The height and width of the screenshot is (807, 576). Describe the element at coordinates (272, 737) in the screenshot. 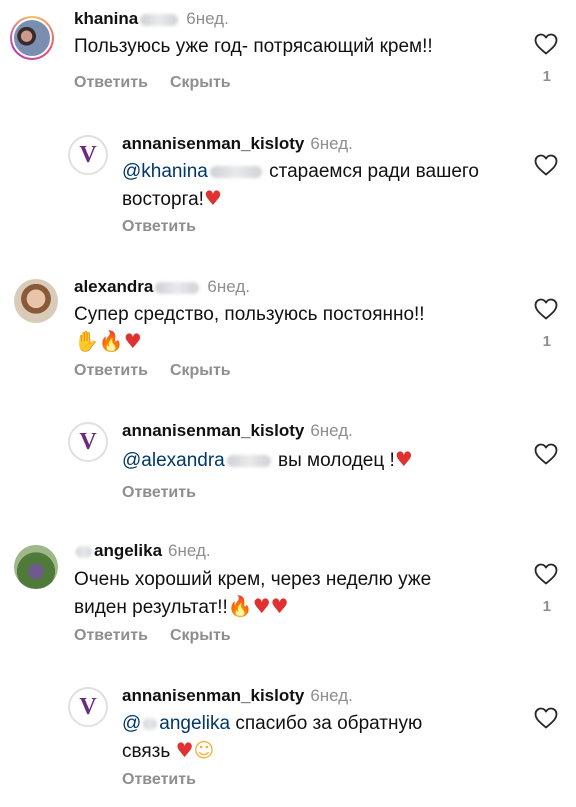

I see `comment-text: @ angelika спасибо за обратную связь ♥☺` at that location.